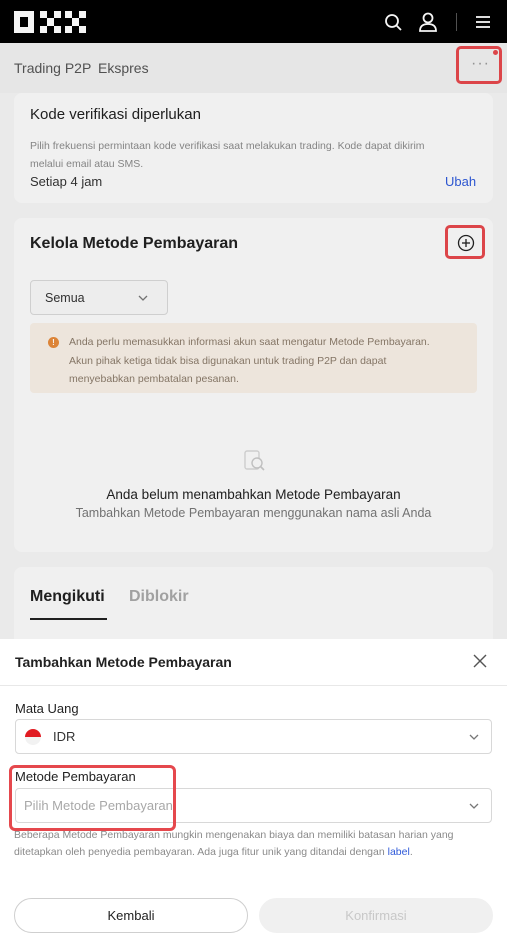 This screenshot has height=951, width=507. Describe the element at coordinates (254, 460) in the screenshot. I see `empty-search-icon` at that location.